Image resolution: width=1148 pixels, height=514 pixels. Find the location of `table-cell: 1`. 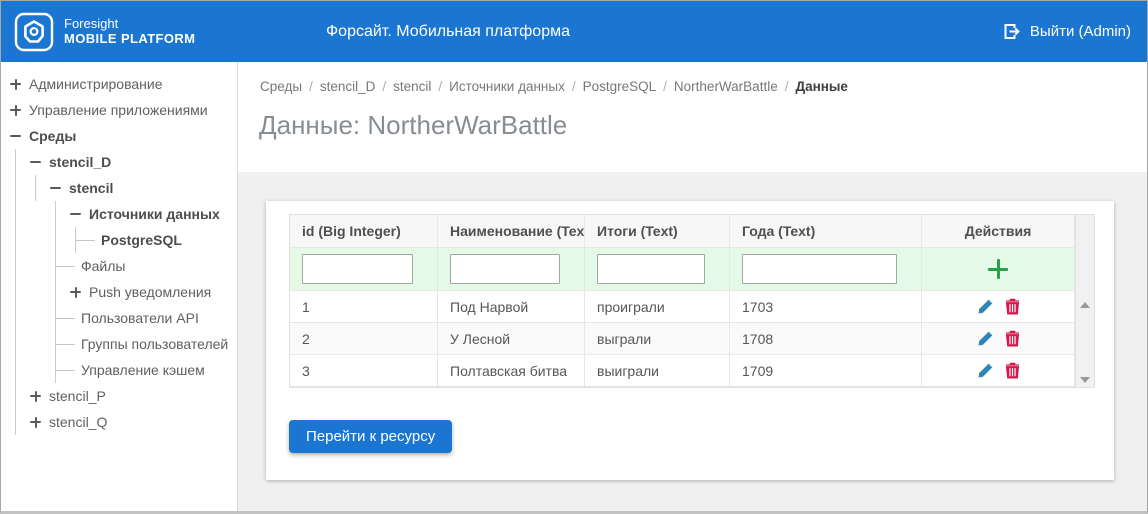

table-cell: 1 is located at coordinates (364, 307).